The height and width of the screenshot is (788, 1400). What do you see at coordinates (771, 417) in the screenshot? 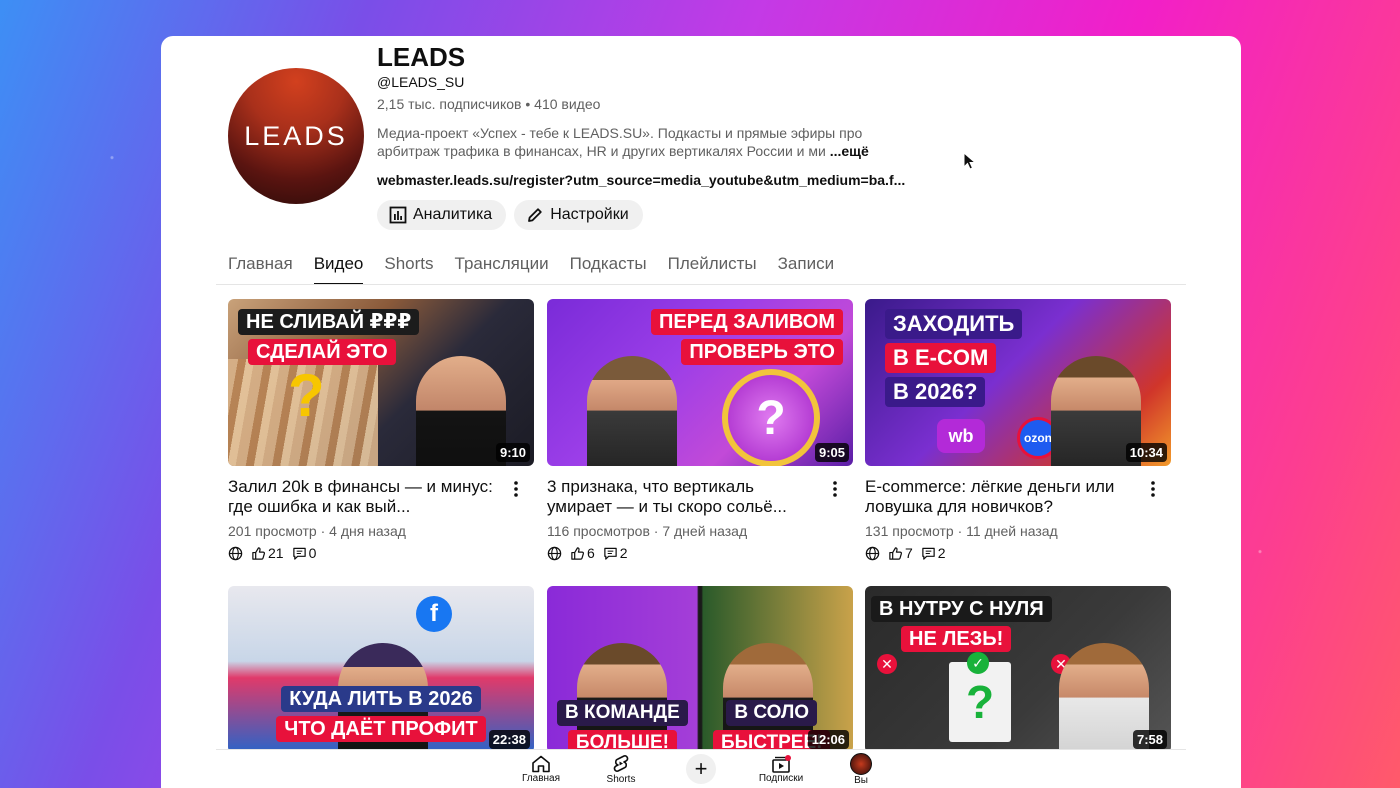
I see `magnifier-graphic: ?` at bounding box center [771, 417].